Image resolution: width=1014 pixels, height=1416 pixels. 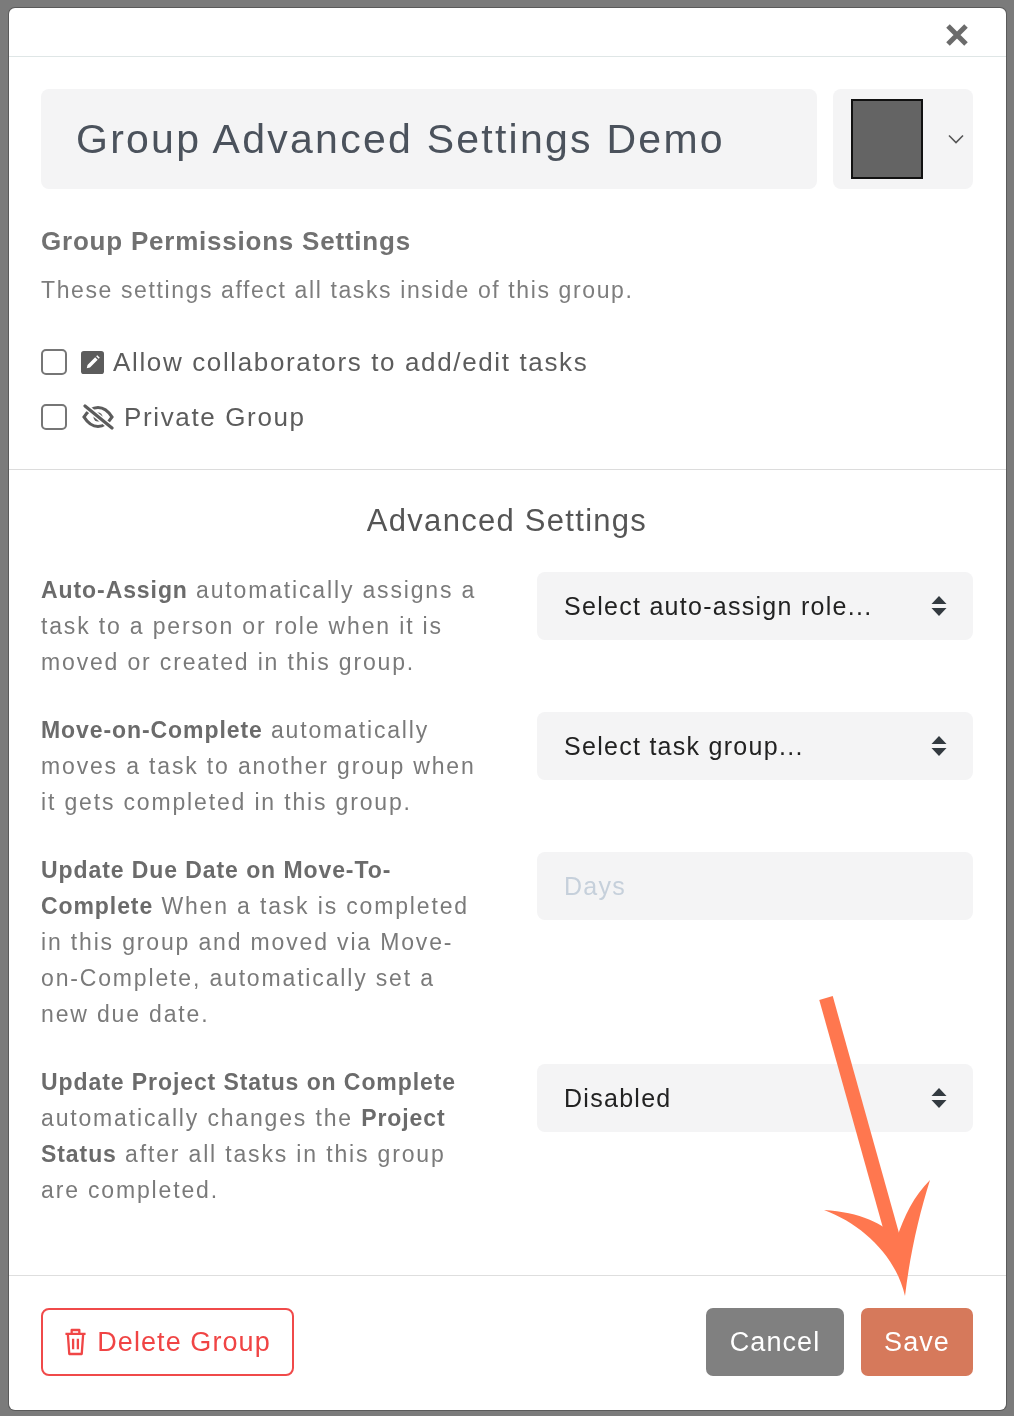 I want to click on close-icon, so click(x=957, y=35).